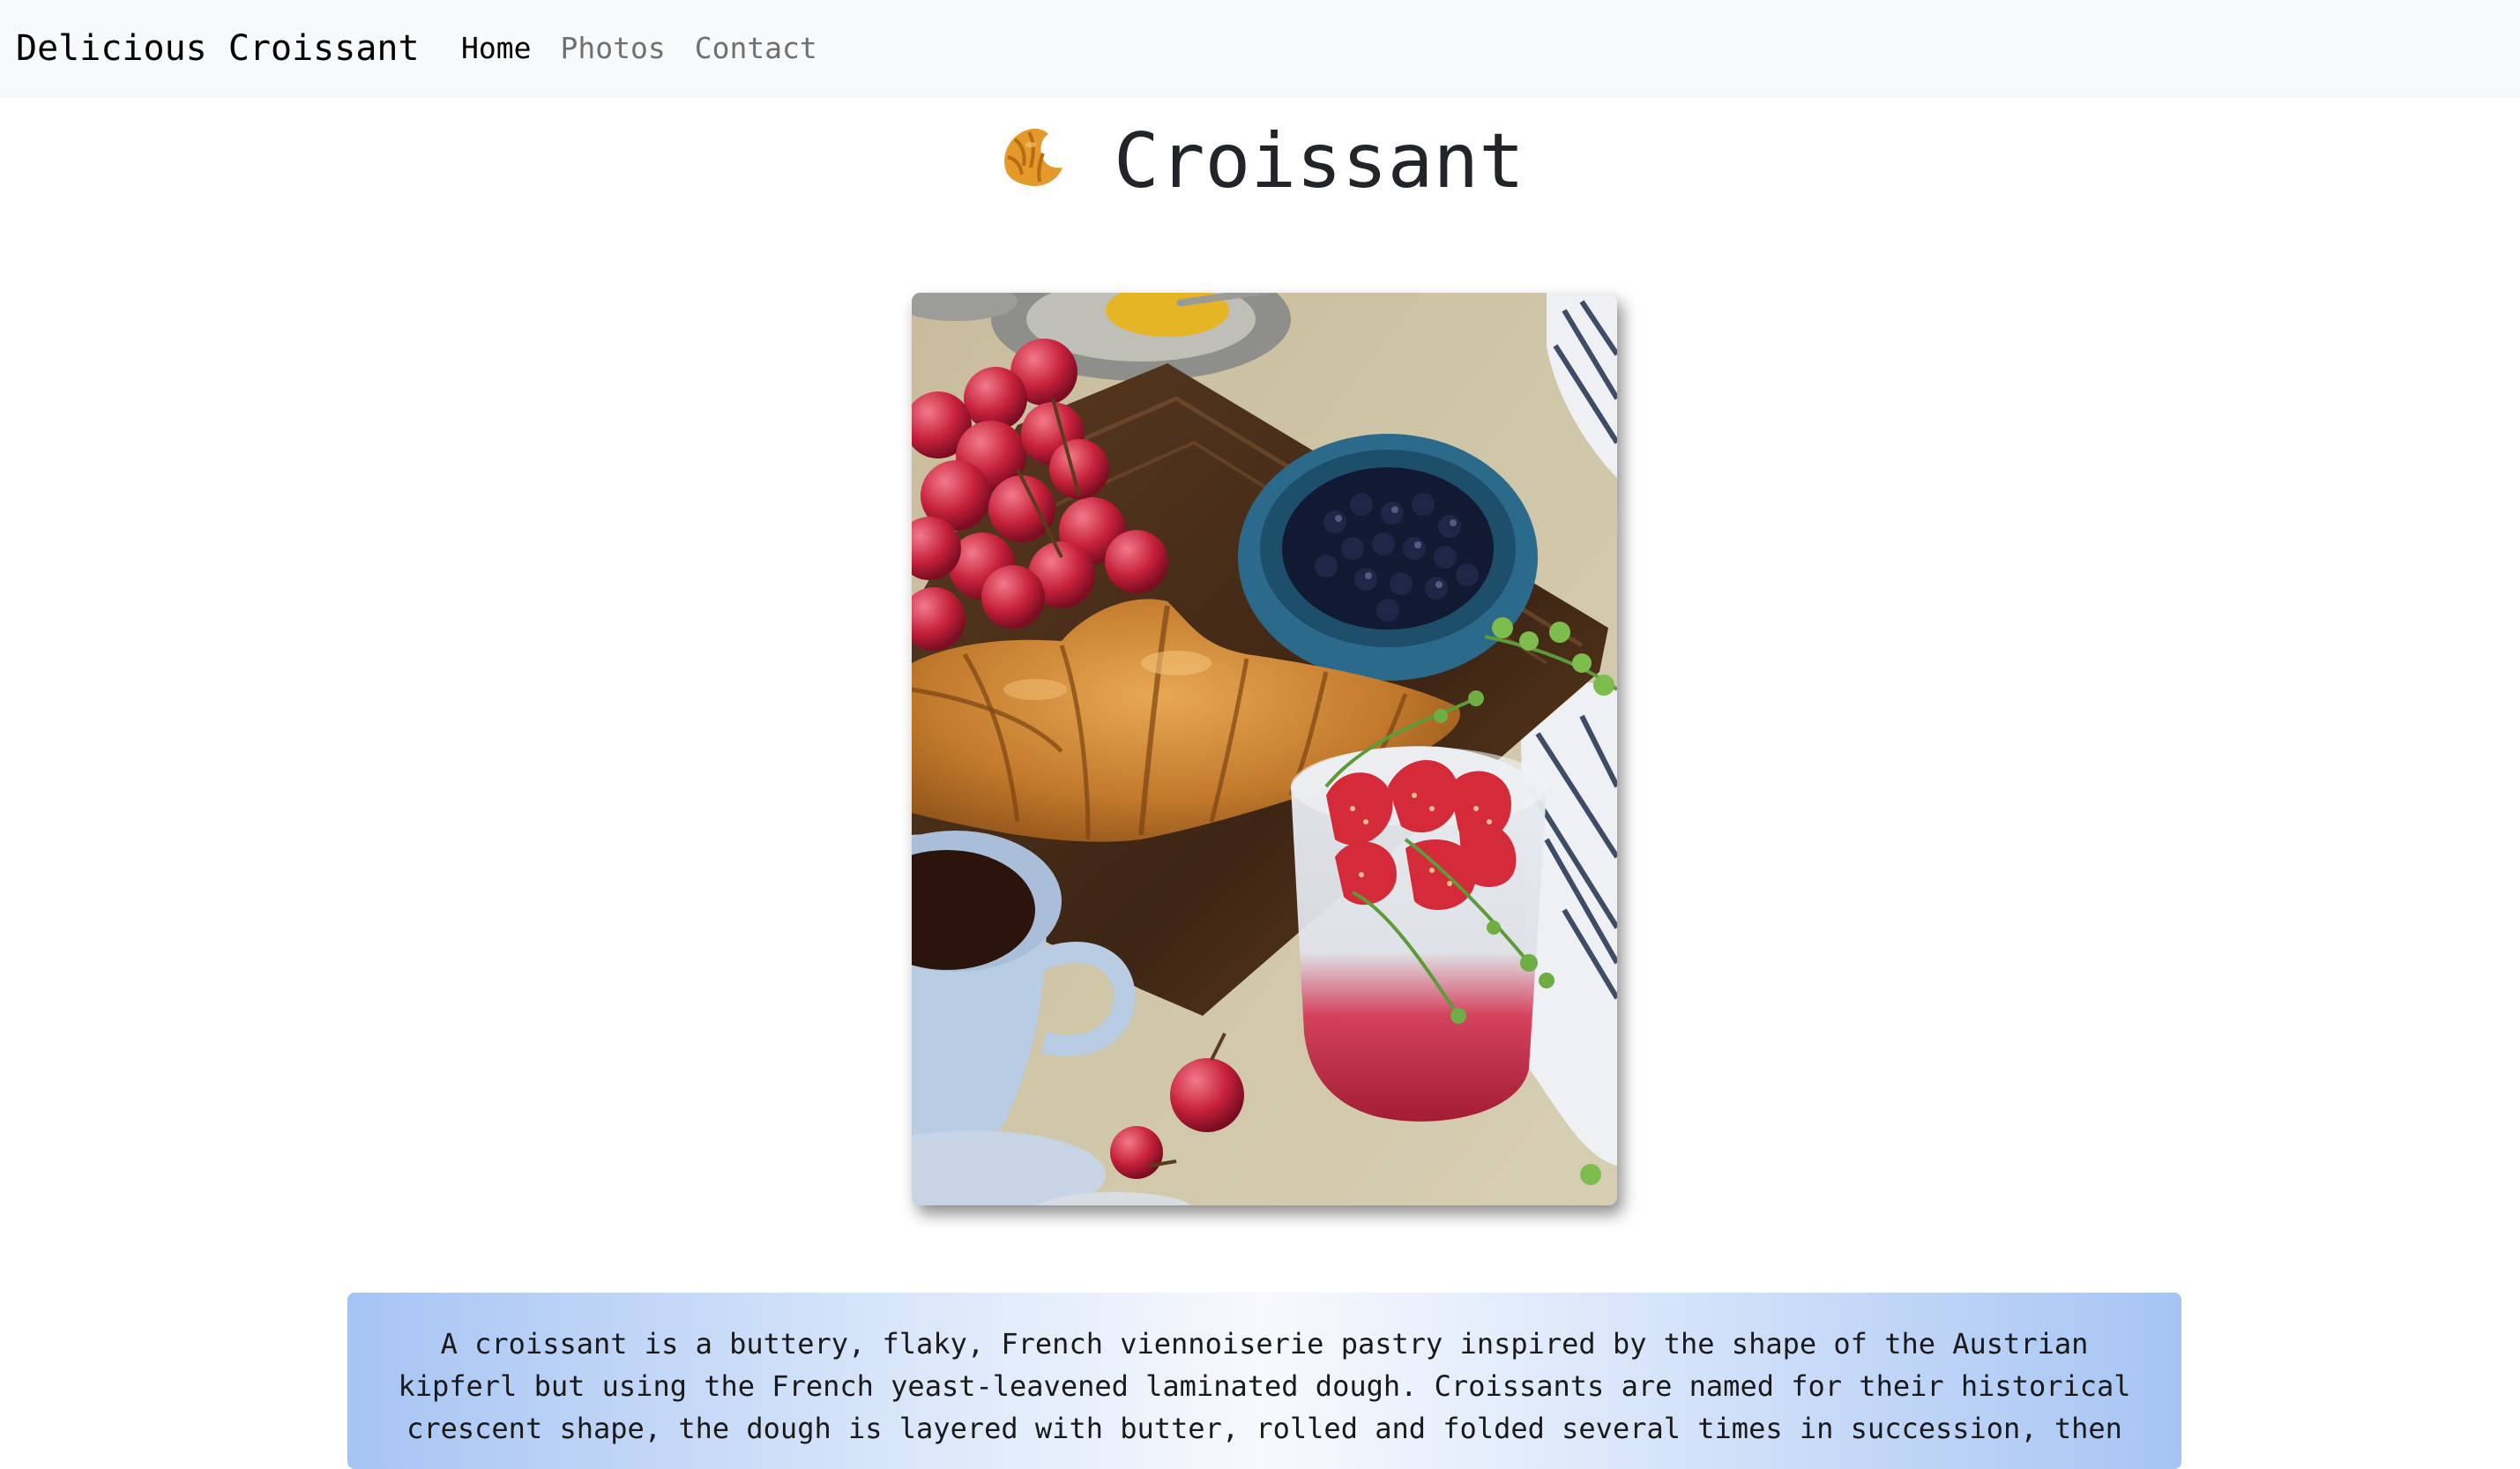 This screenshot has height=1469, width=2520. I want to click on brand-link: Delicious Croissant, so click(218, 48).